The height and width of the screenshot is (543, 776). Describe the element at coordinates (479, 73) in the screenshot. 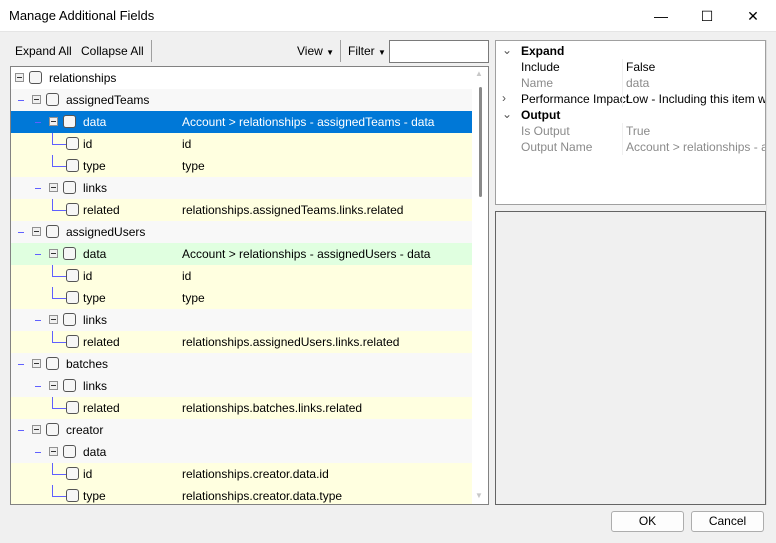

I see `scroll-up-icon: ▲` at that location.